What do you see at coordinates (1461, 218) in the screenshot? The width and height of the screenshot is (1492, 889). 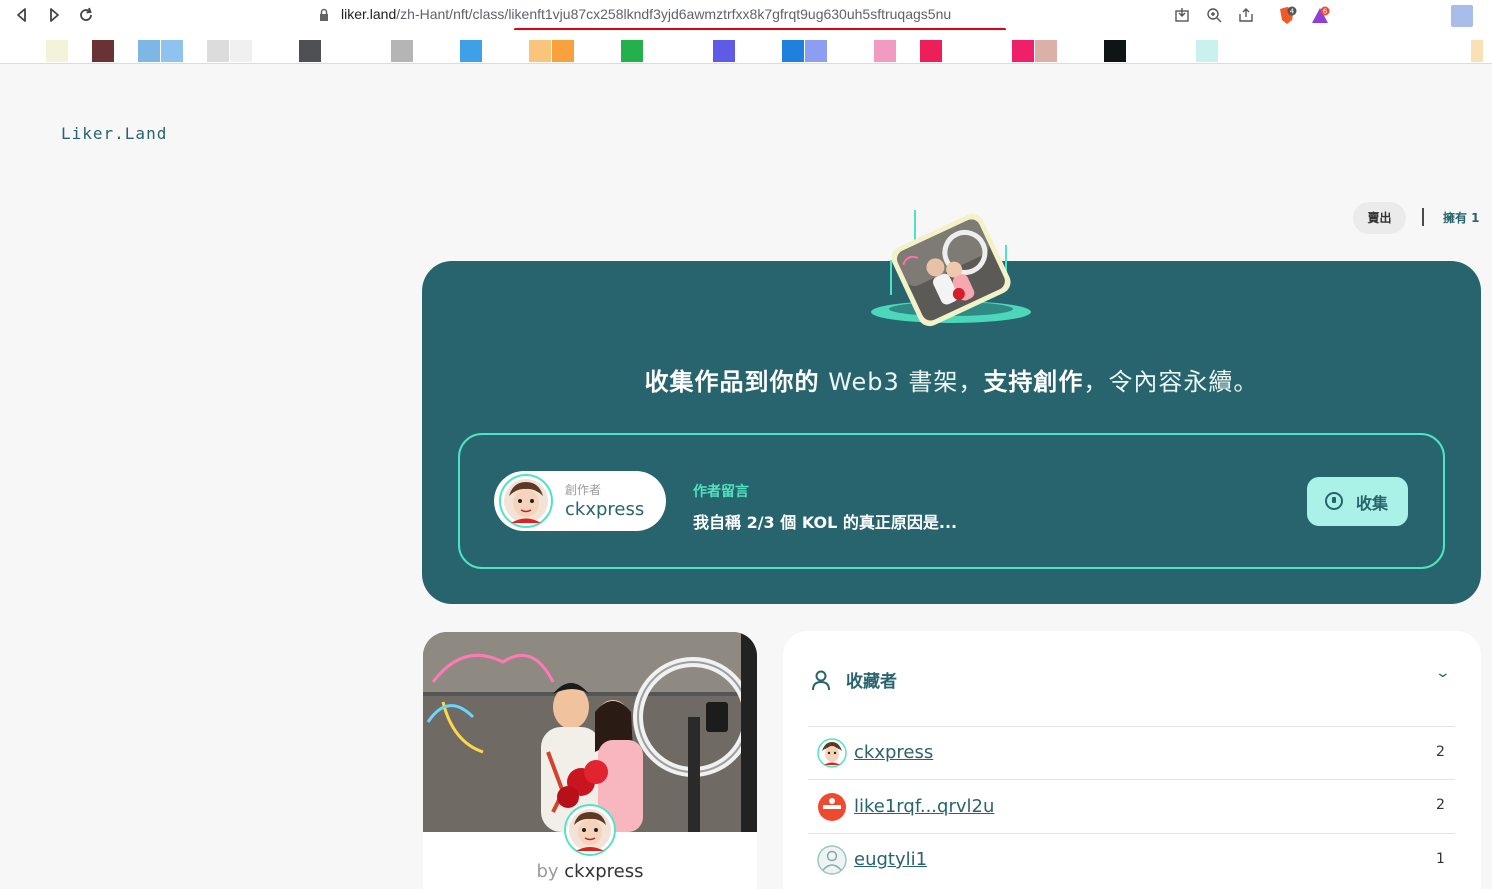 I see `owned-count: 擁有 1` at bounding box center [1461, 218].